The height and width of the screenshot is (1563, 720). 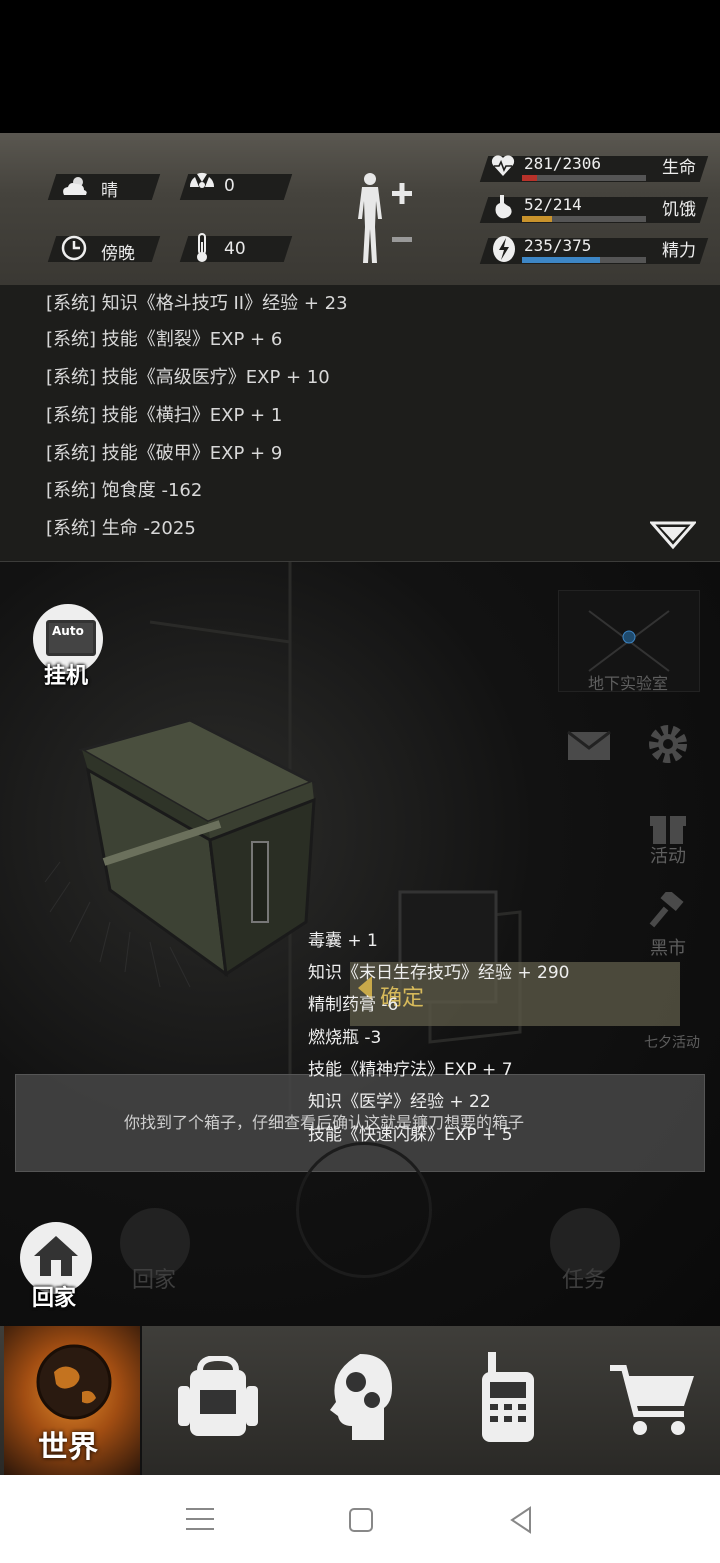 What do you see at coordinates (202, 180) in the screenshot?
I see `radiation-icon` at bounding box center [202, 180].